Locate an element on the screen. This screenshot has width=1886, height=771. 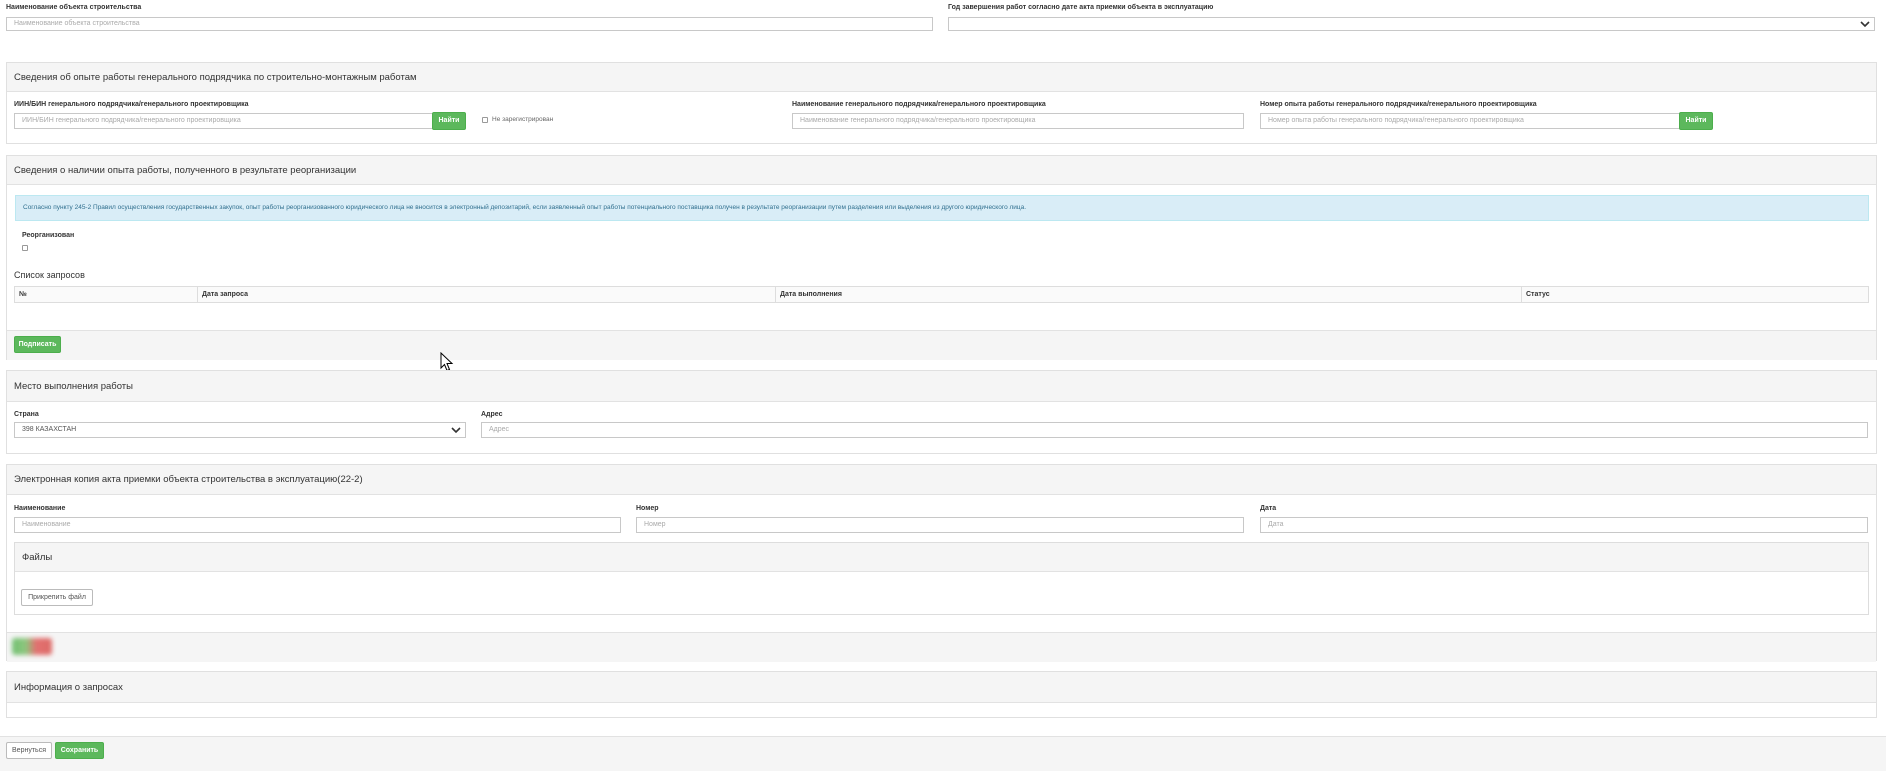
reorganization-panel-footer is located at coordinates (941, 345).